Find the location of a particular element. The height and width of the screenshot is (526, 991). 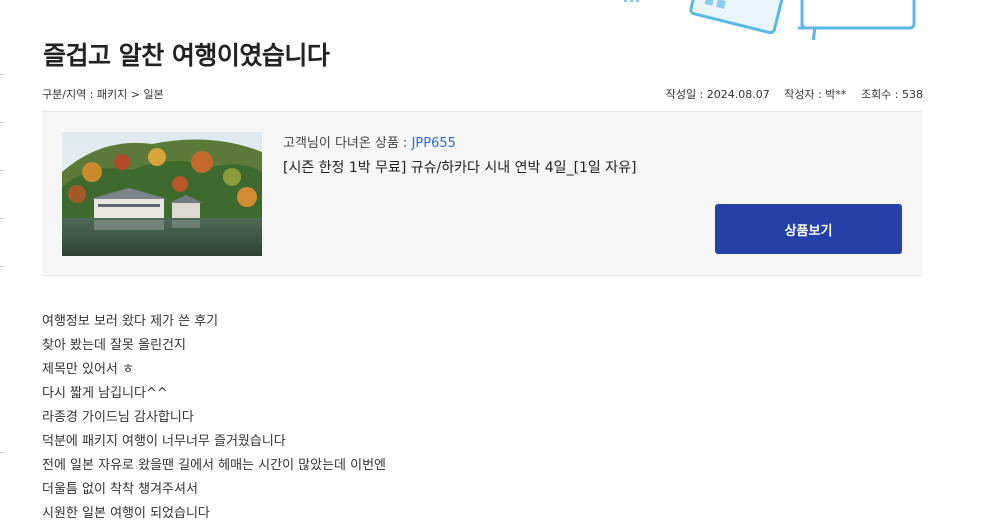

post-category: 구분/지역 : 패키지 > 일본 is located at coordinates (103, 94).